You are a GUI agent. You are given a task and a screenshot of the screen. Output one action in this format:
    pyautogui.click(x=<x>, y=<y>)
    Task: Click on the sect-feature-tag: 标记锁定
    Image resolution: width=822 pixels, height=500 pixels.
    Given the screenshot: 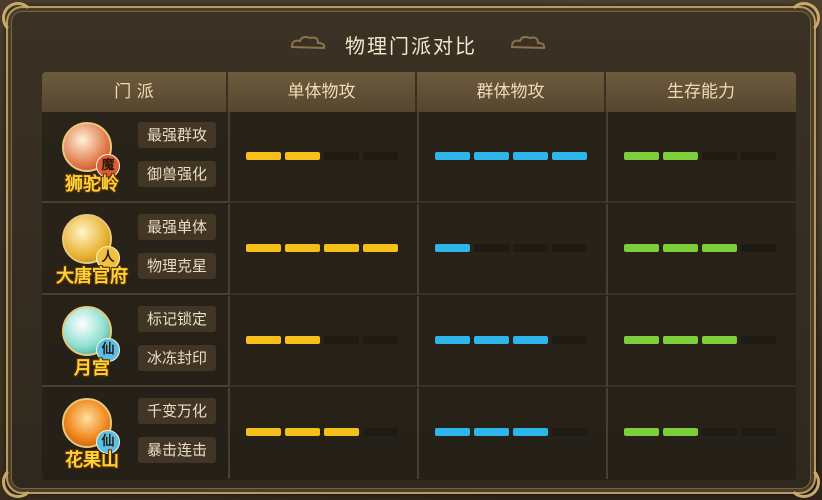 What is the action you would take?
    pyautogui.click(x=177, y=319)
    